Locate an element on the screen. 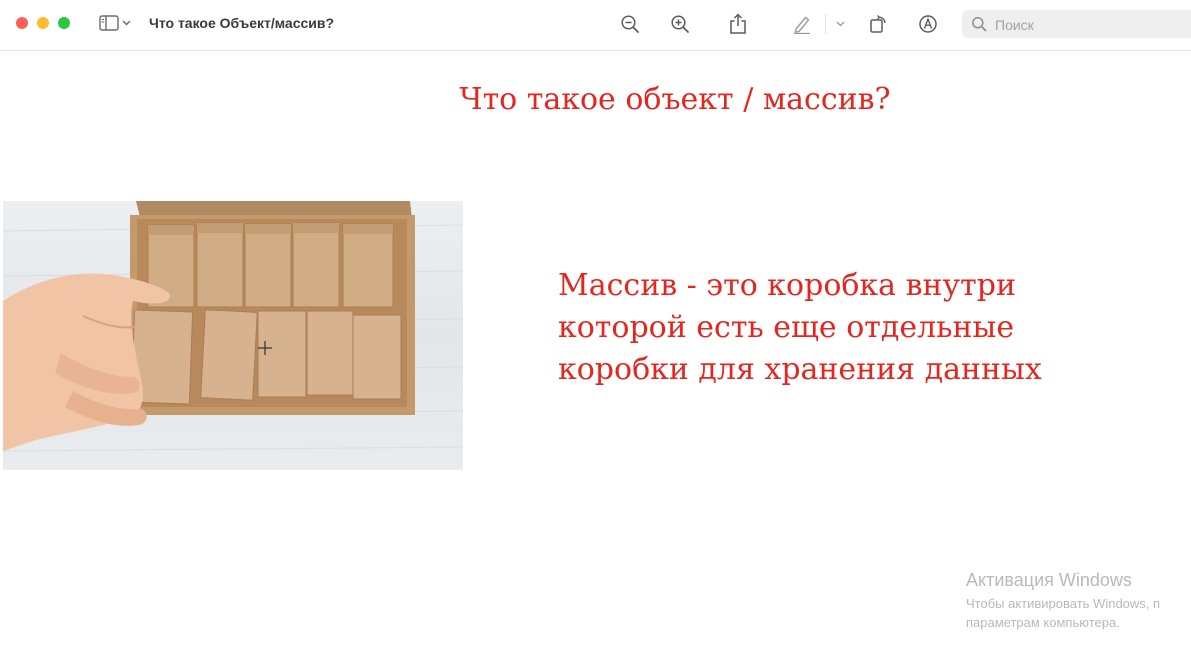 The image size is (1191, 657). sidebar-toggle-button is located at coordinates (117, 23).